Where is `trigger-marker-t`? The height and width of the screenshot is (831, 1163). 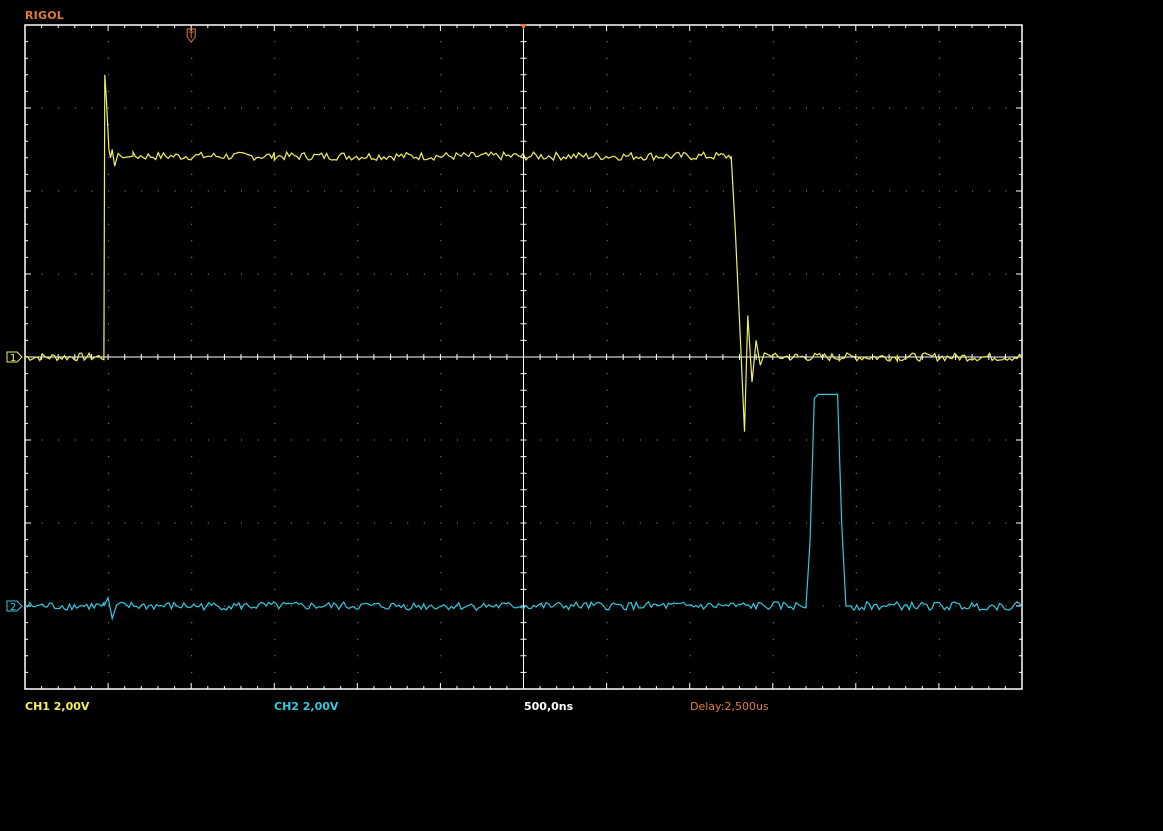
trigger-marker-t is located at coordinates (191, 34).